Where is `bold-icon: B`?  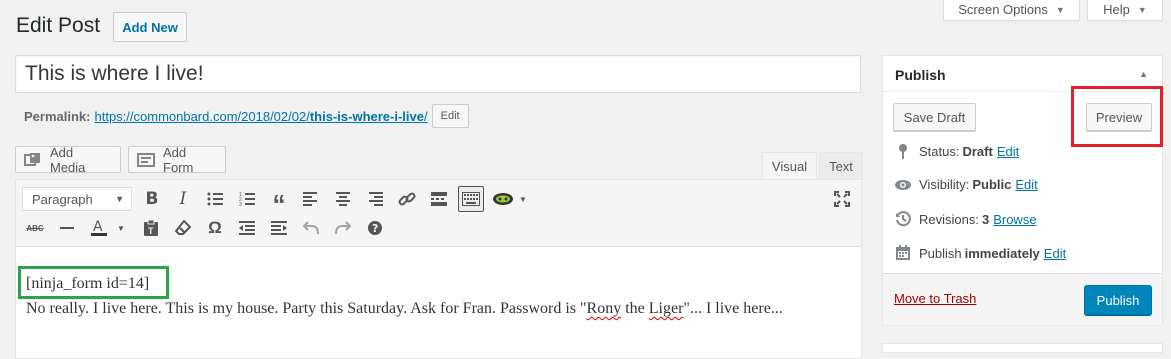
bold-icon: B is located at coordinates (152, 199).